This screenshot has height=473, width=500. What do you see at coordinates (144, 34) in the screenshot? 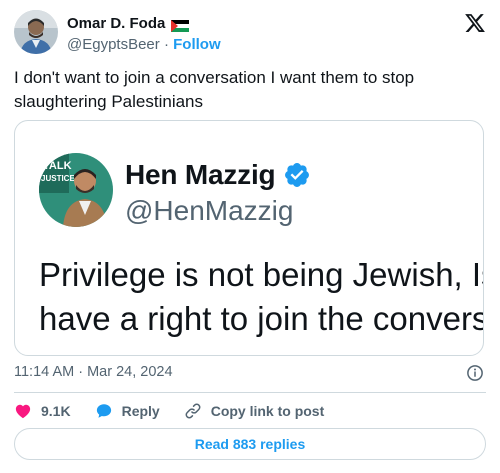
I see `author-info: Omar D. Foda @EgyptsBeer · Follow` at bounding box center [144, 34].